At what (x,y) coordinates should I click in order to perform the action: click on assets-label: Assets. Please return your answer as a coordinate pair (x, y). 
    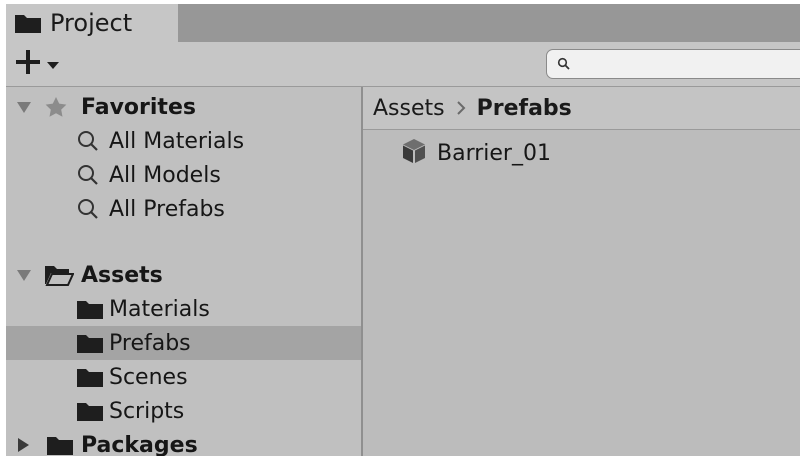
    Looking at the image, I should click on (122, 275).